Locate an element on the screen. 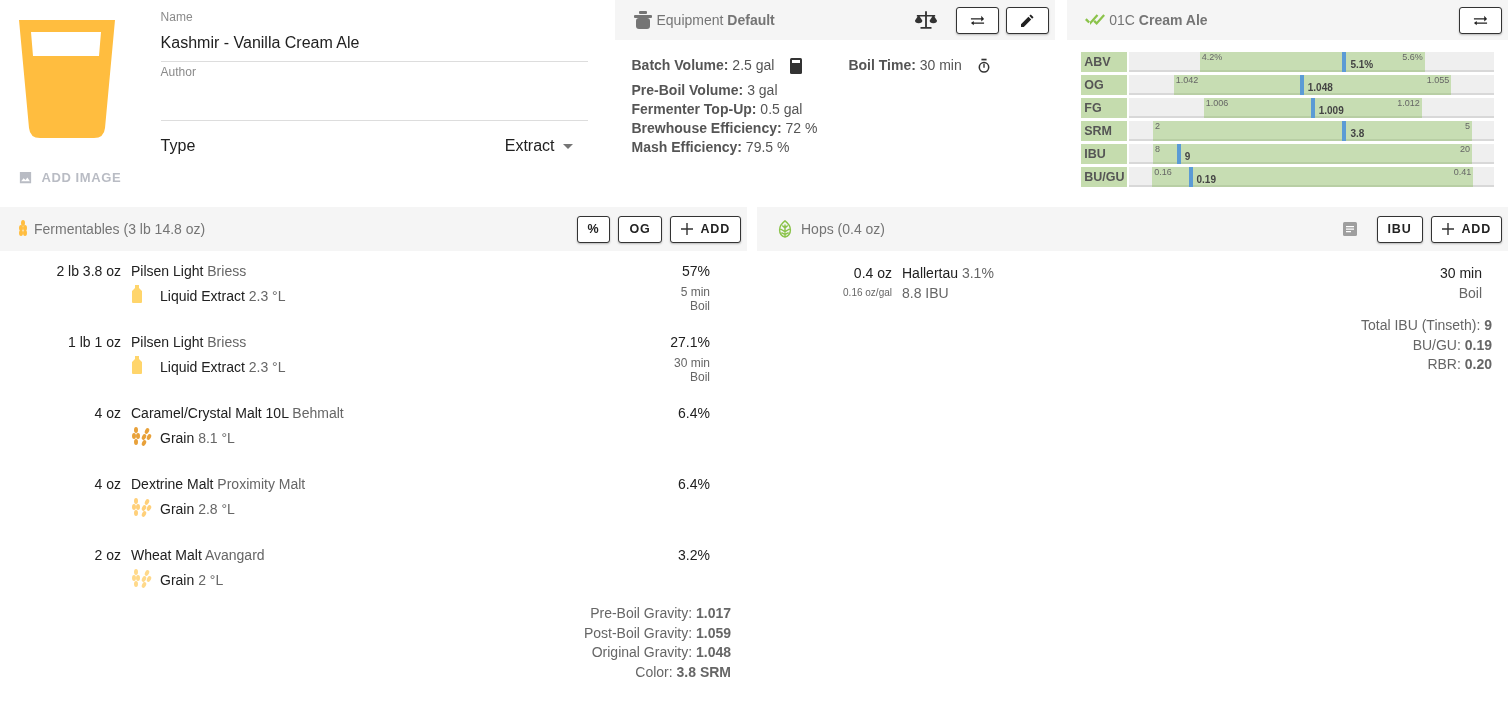 Image resolution: width=1508 pixels, height=701 pixels. amount-text: 1 lb 1 oz is located at coordinates (94, 343).